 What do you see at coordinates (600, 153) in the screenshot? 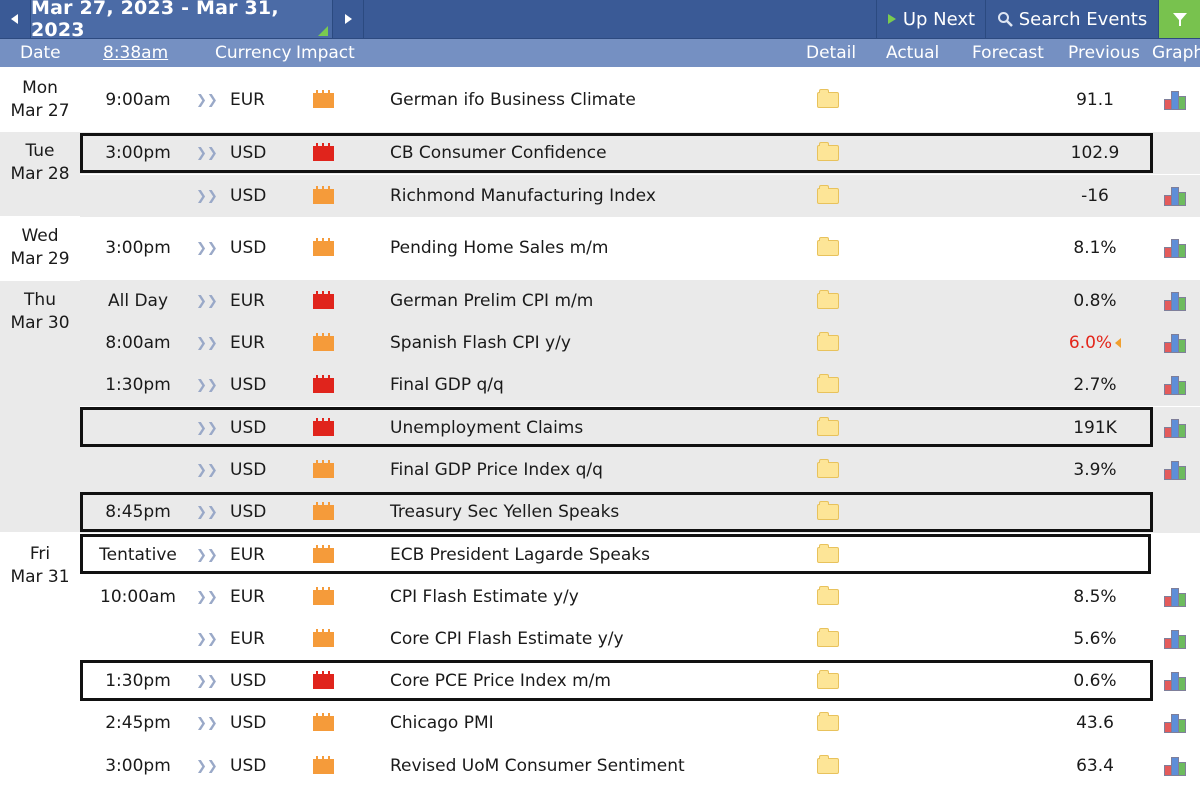
I see `event-title: CB Consumer Confidence` at bounding box center [600, 153].